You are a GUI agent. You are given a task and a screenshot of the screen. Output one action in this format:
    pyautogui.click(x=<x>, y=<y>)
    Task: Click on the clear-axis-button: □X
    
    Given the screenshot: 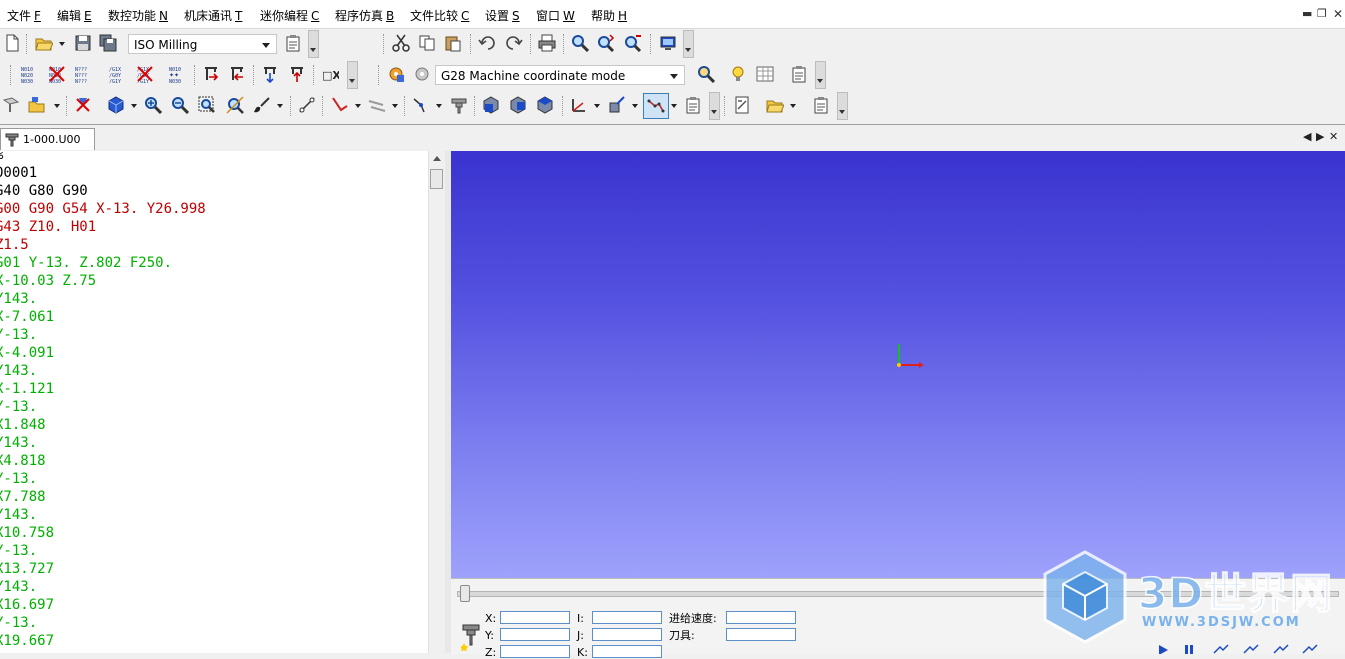 What is the action you would take?
    pyautogui.click(x=330, y=74)
    